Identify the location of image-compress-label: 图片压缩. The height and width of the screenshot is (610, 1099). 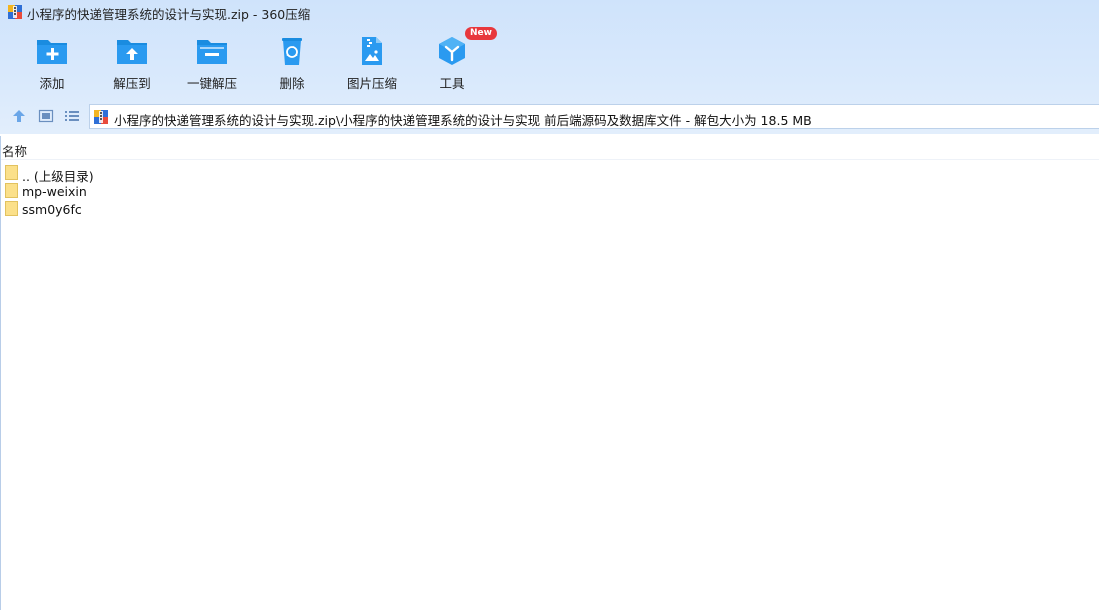
(371, 83).